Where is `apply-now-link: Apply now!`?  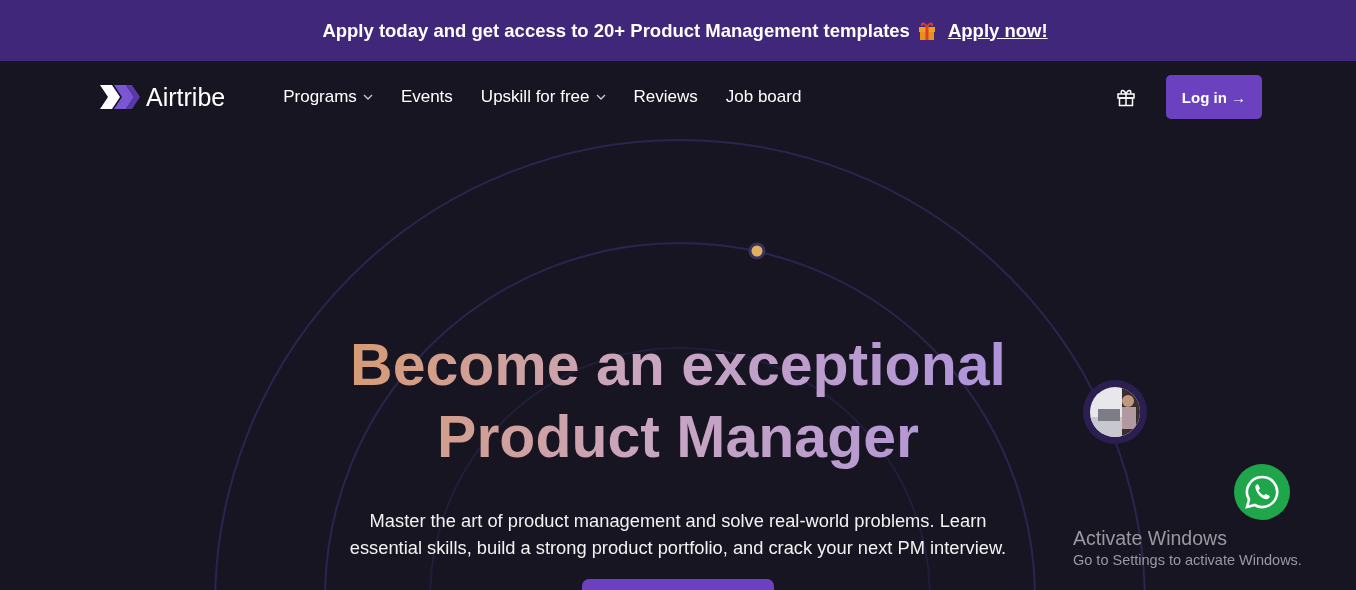 apply-now-link: Apply now! is located at coordinates (997, 30).